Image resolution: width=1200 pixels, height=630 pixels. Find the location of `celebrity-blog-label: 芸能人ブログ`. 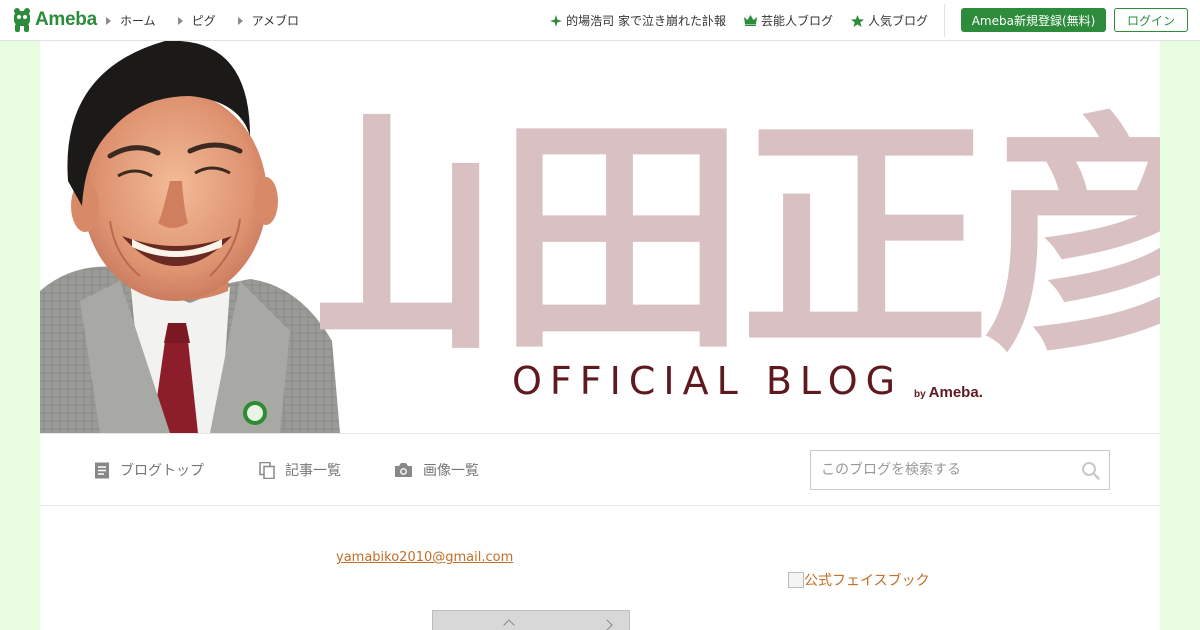

celebrity-blog-label: 芸能人ブログ is located at coordinates (796, 21).